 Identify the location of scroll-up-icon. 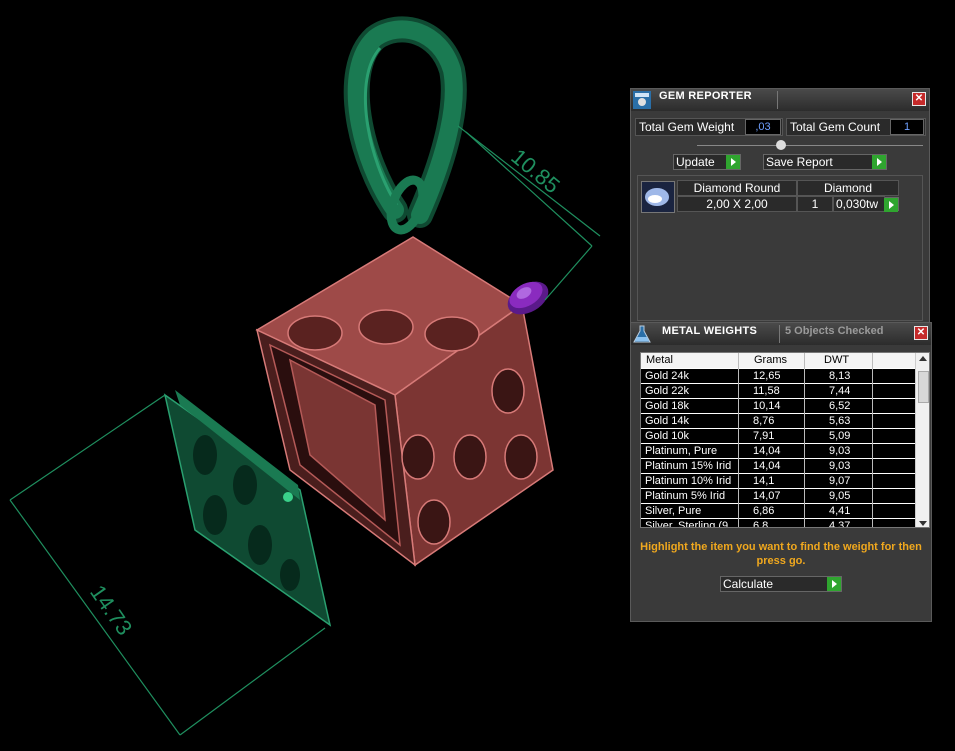
(923, 358).